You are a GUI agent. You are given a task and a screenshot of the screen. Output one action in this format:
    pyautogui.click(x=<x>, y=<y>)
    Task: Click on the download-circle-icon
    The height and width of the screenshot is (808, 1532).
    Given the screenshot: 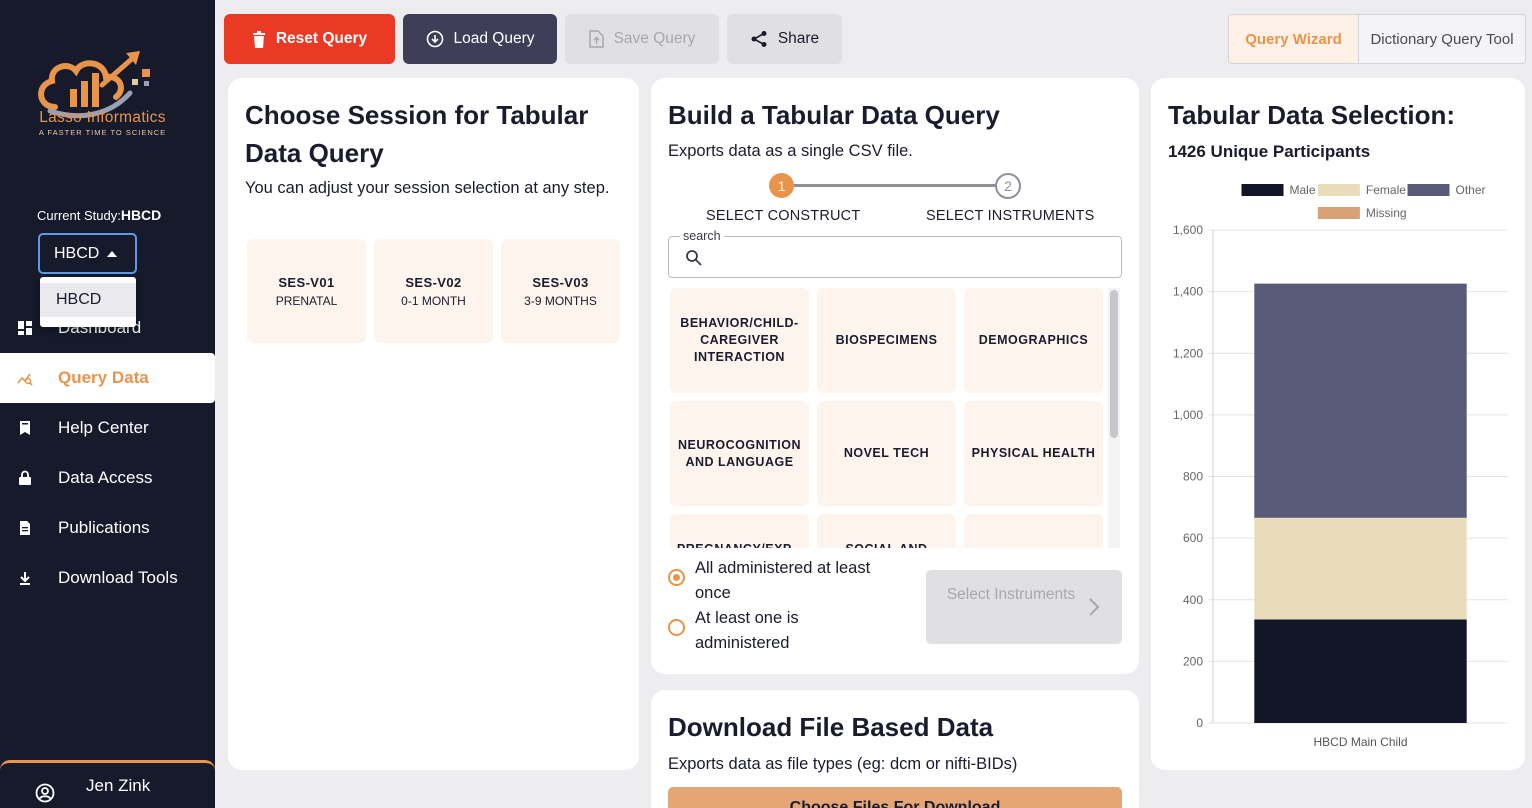 What is the action you would take?
    pyautogui.click(x=434, y=39)
    